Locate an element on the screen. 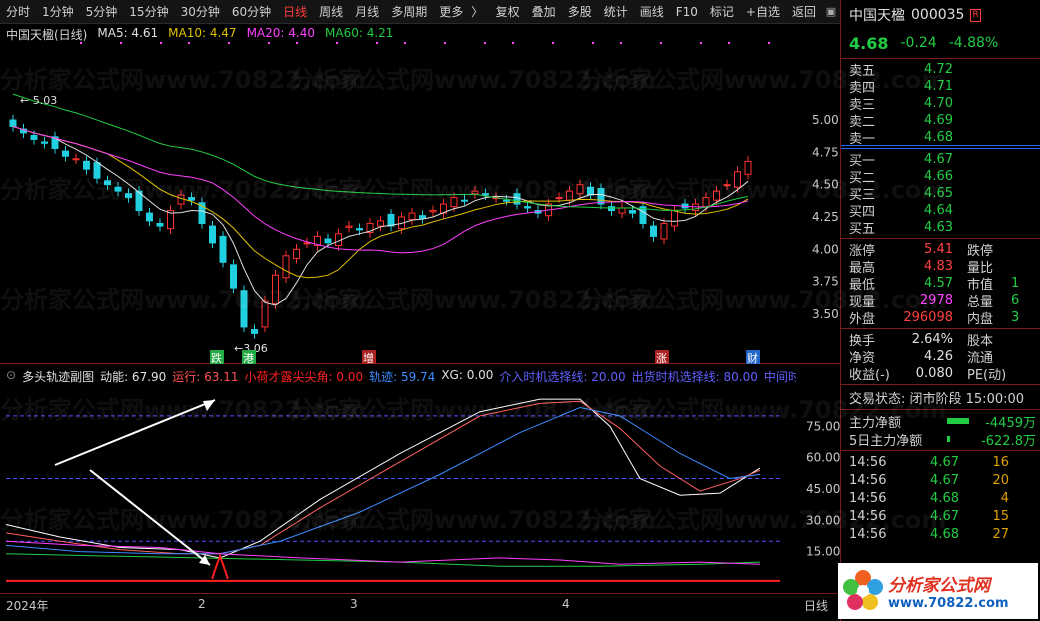 Image resolution: width=1040 pixels, height=621 pixels. panel-toggle-icon: ▣ is located at coordinates (831, 12).